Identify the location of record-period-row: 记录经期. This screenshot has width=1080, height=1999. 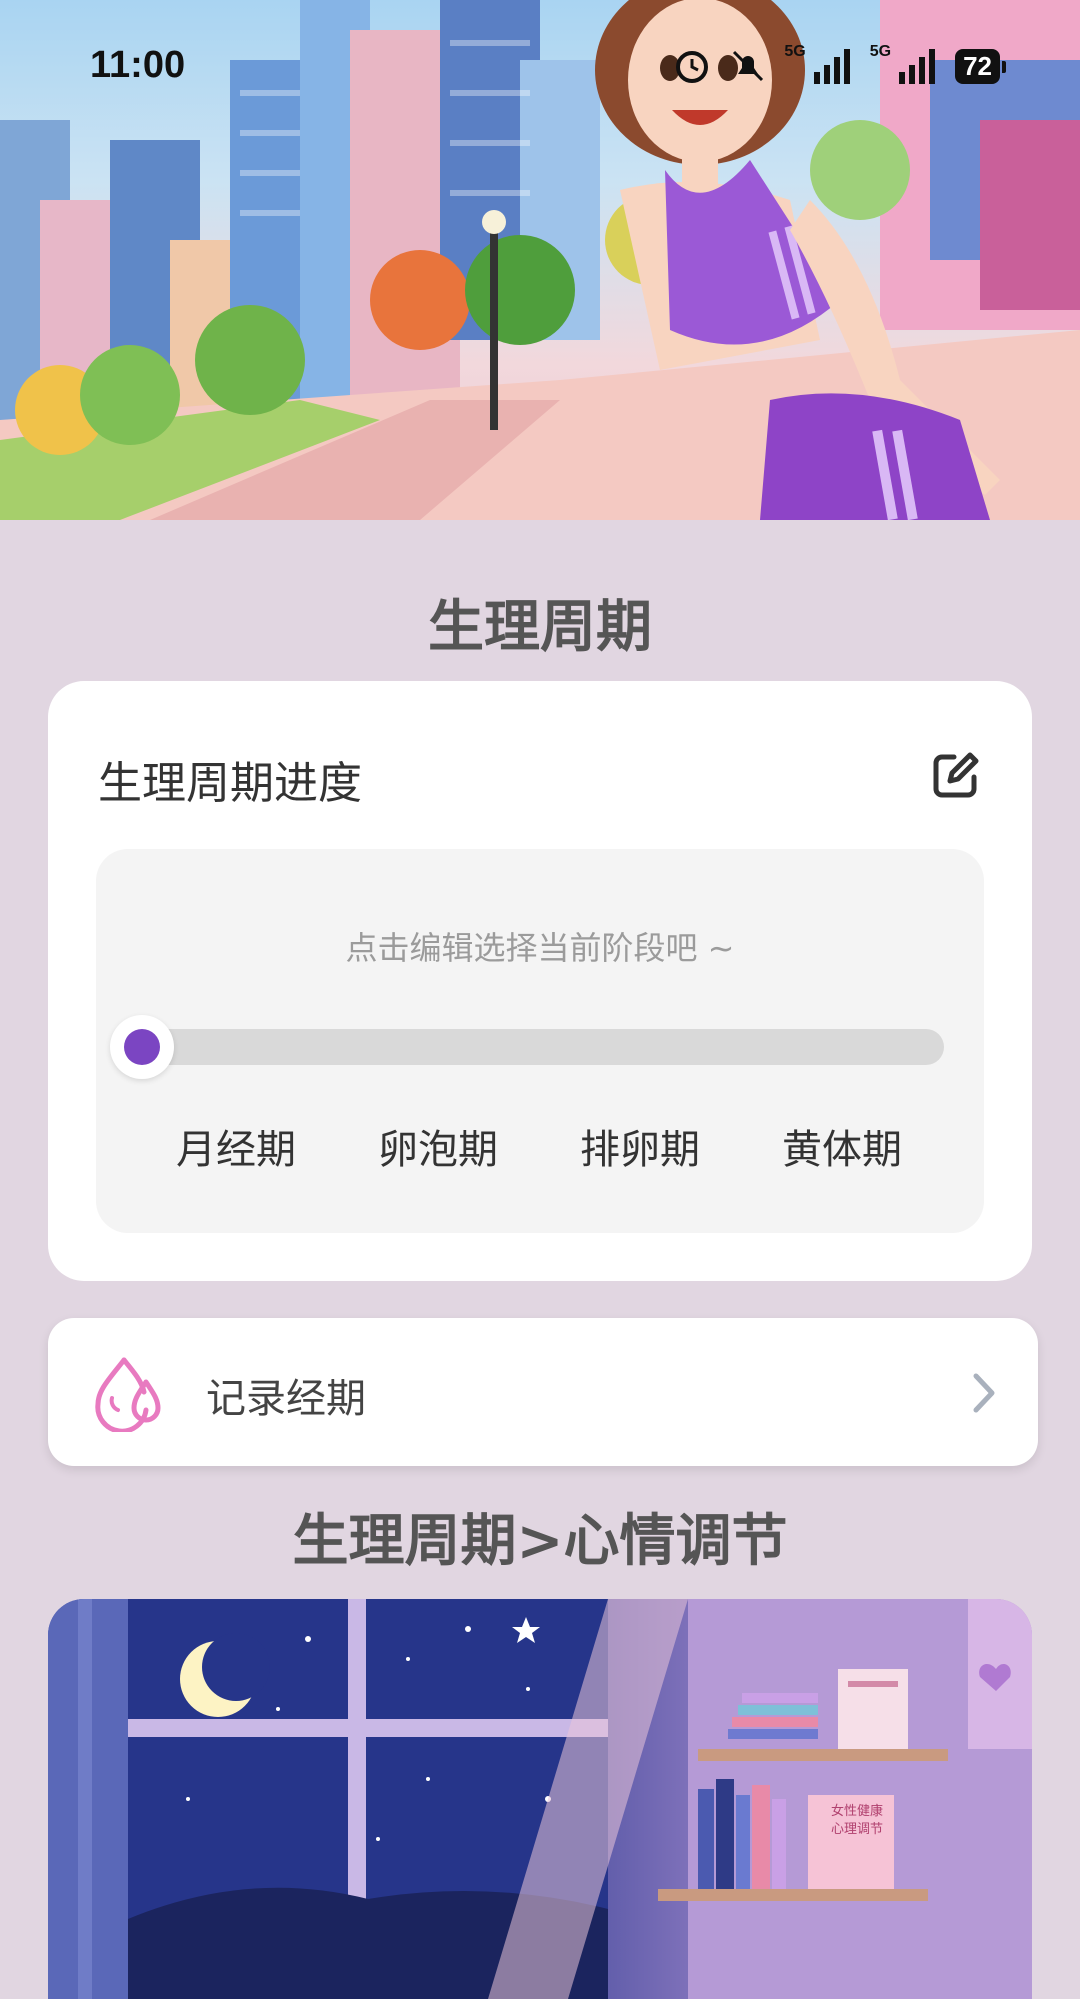
(543, 1392).